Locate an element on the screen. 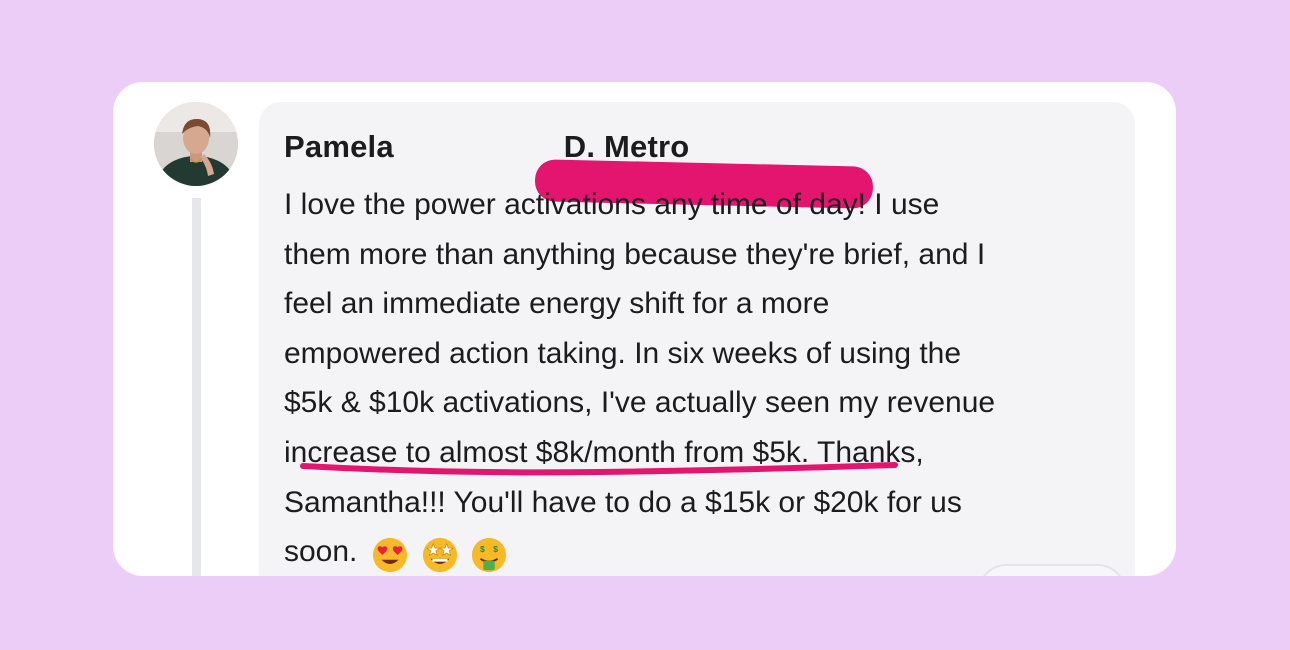 The height and width of the screenshot is (650, 1290). emoji-row: $ $ is located at coordinates (441, 552).